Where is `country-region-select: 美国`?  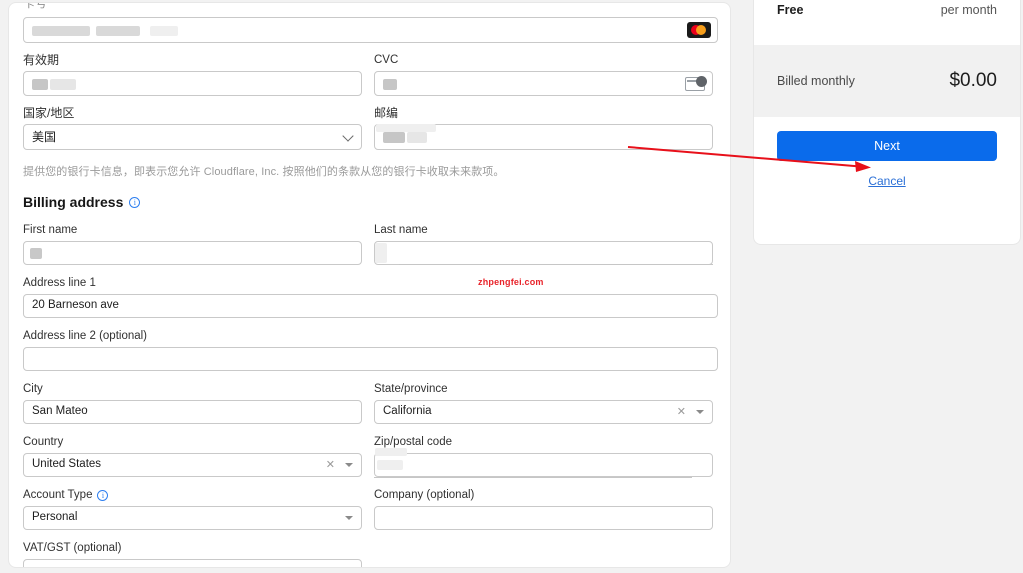 country-region-select: 美国 is located at coordinates (192, 137).